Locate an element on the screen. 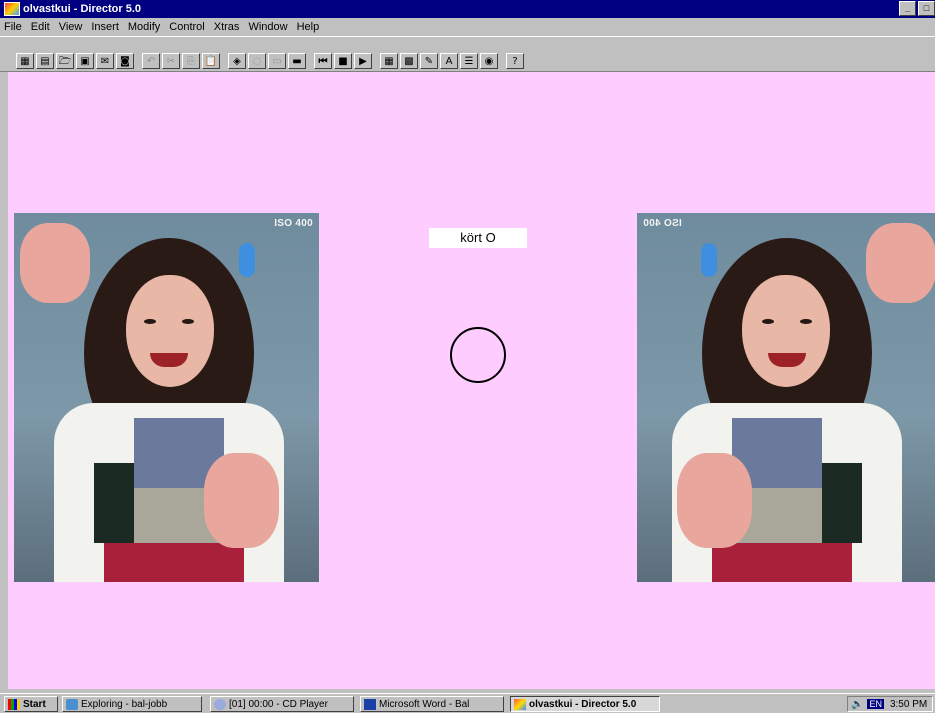 The width and height of the screenshot is (935, 713). speaker-icon: 🔈 is located at coordinates (857, 704).